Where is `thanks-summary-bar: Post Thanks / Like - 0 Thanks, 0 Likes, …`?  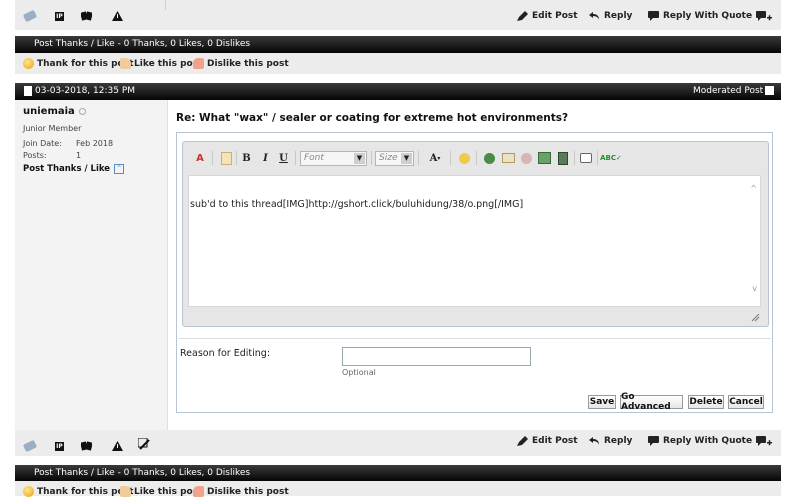 thanks-summary-bar: Post Thanks / Like - 0 Thanks, 0 Likes, … is located at coordinates (398, 44).